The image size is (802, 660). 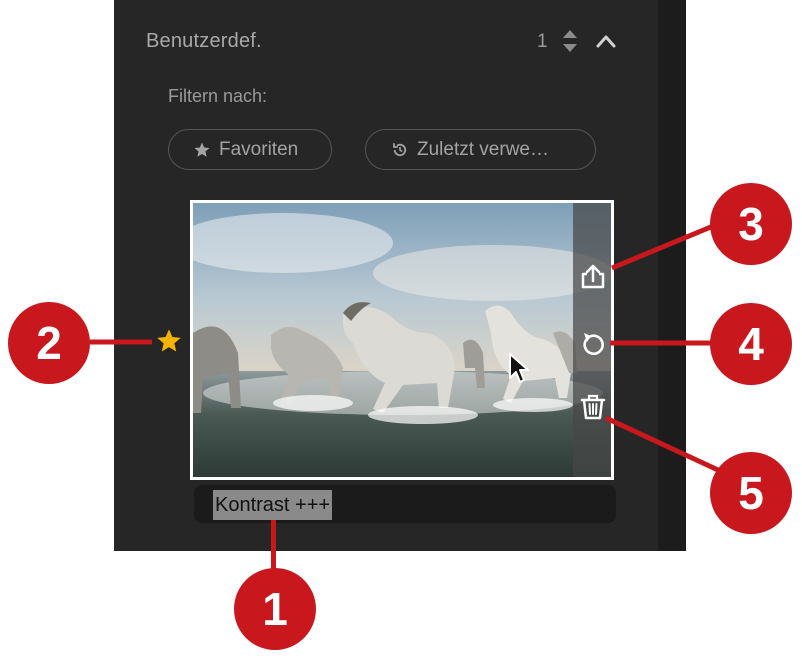 I want to click on callout-badge-3: 3, so click(x=751, y=224).